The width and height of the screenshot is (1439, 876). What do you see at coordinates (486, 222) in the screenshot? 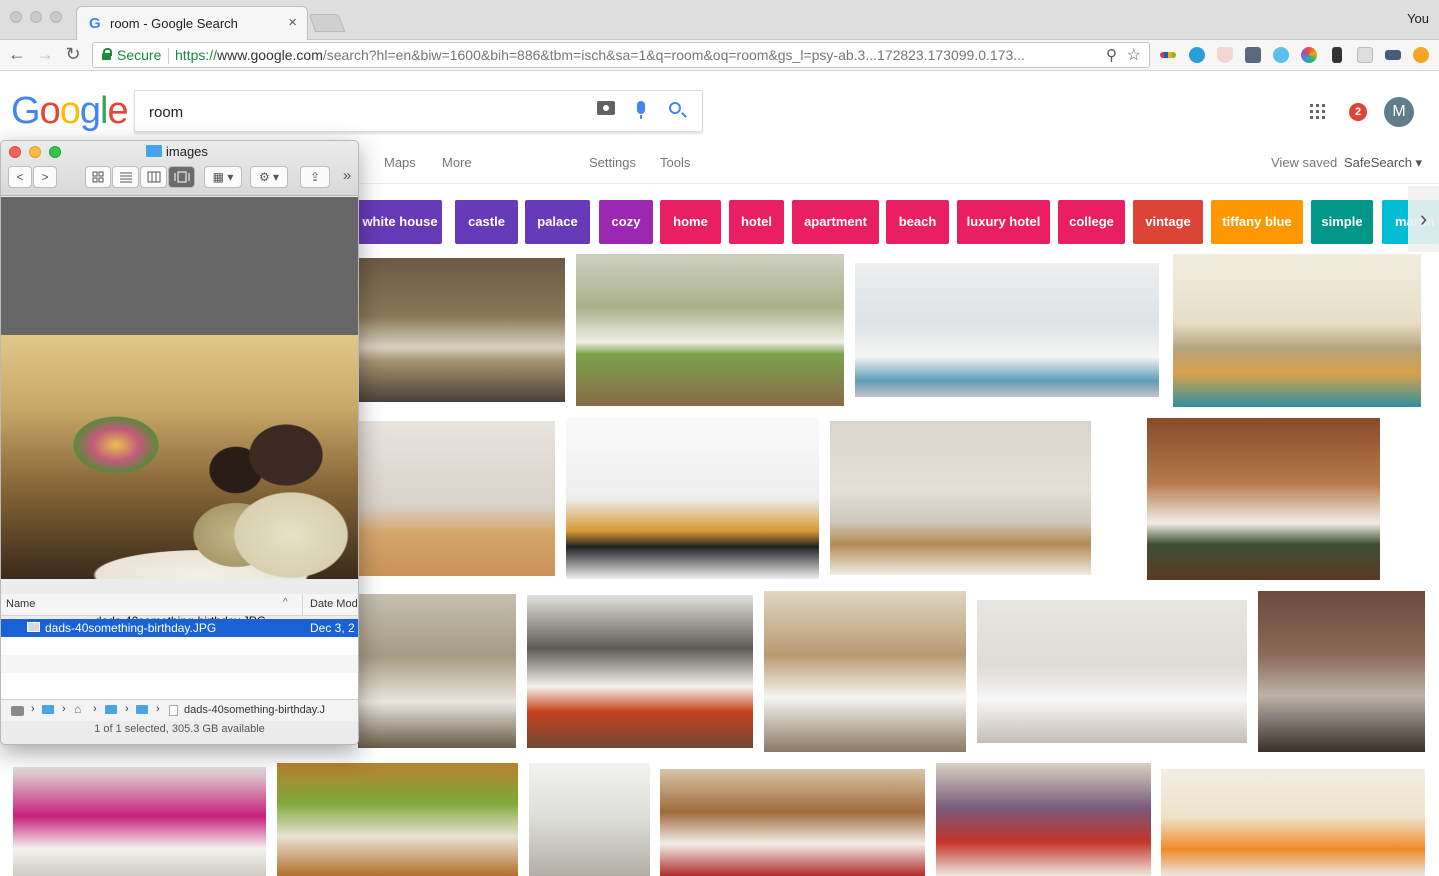
I see `chip-castle: castle` at bounding box center [486, 222].